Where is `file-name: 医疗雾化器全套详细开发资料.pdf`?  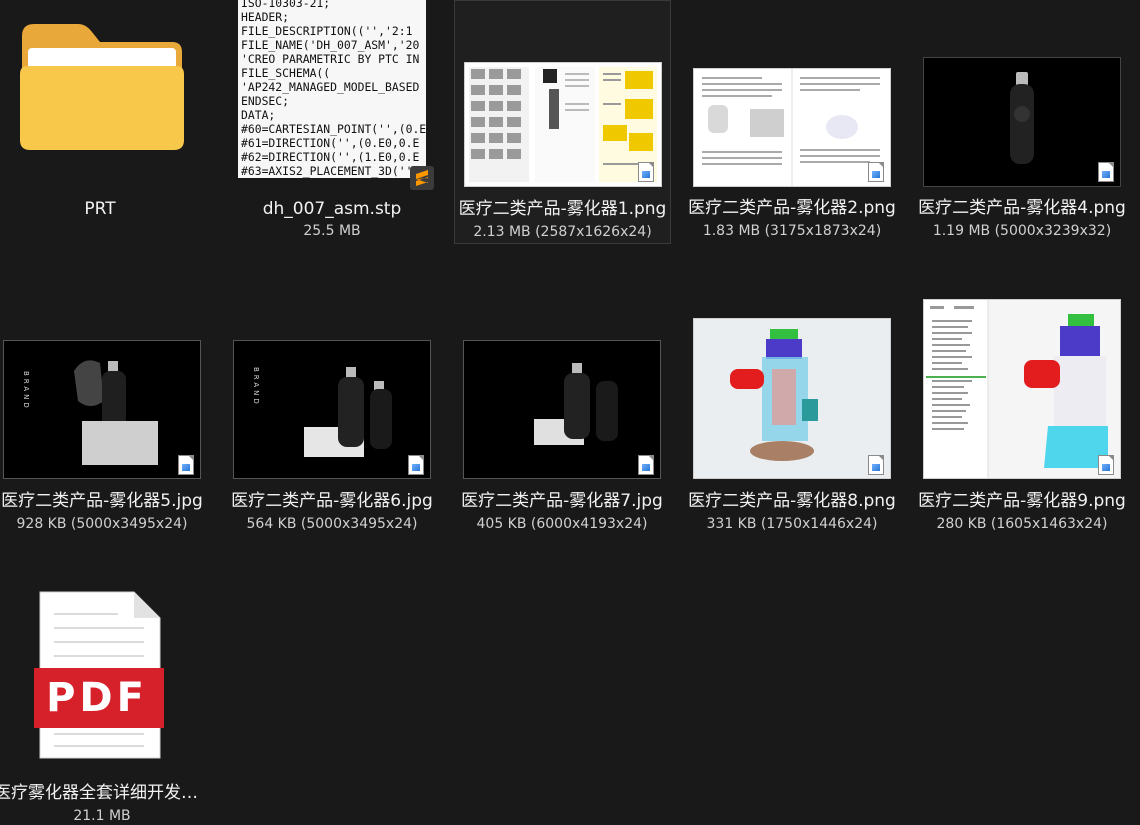
file-name: 医疗雾化器全套详细开发资料.pdf is located at coordinates (105, 793).